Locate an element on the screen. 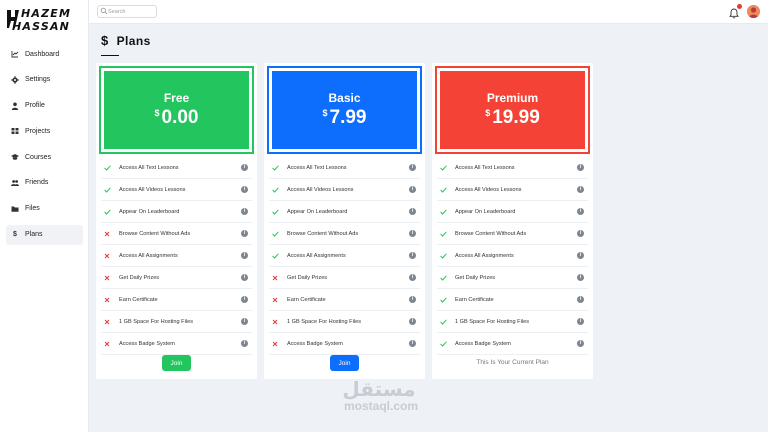 The height and width of the screenshot is (432, 768). feature-row: Appear On Leaderboard i is located at coordinates (176, 212).